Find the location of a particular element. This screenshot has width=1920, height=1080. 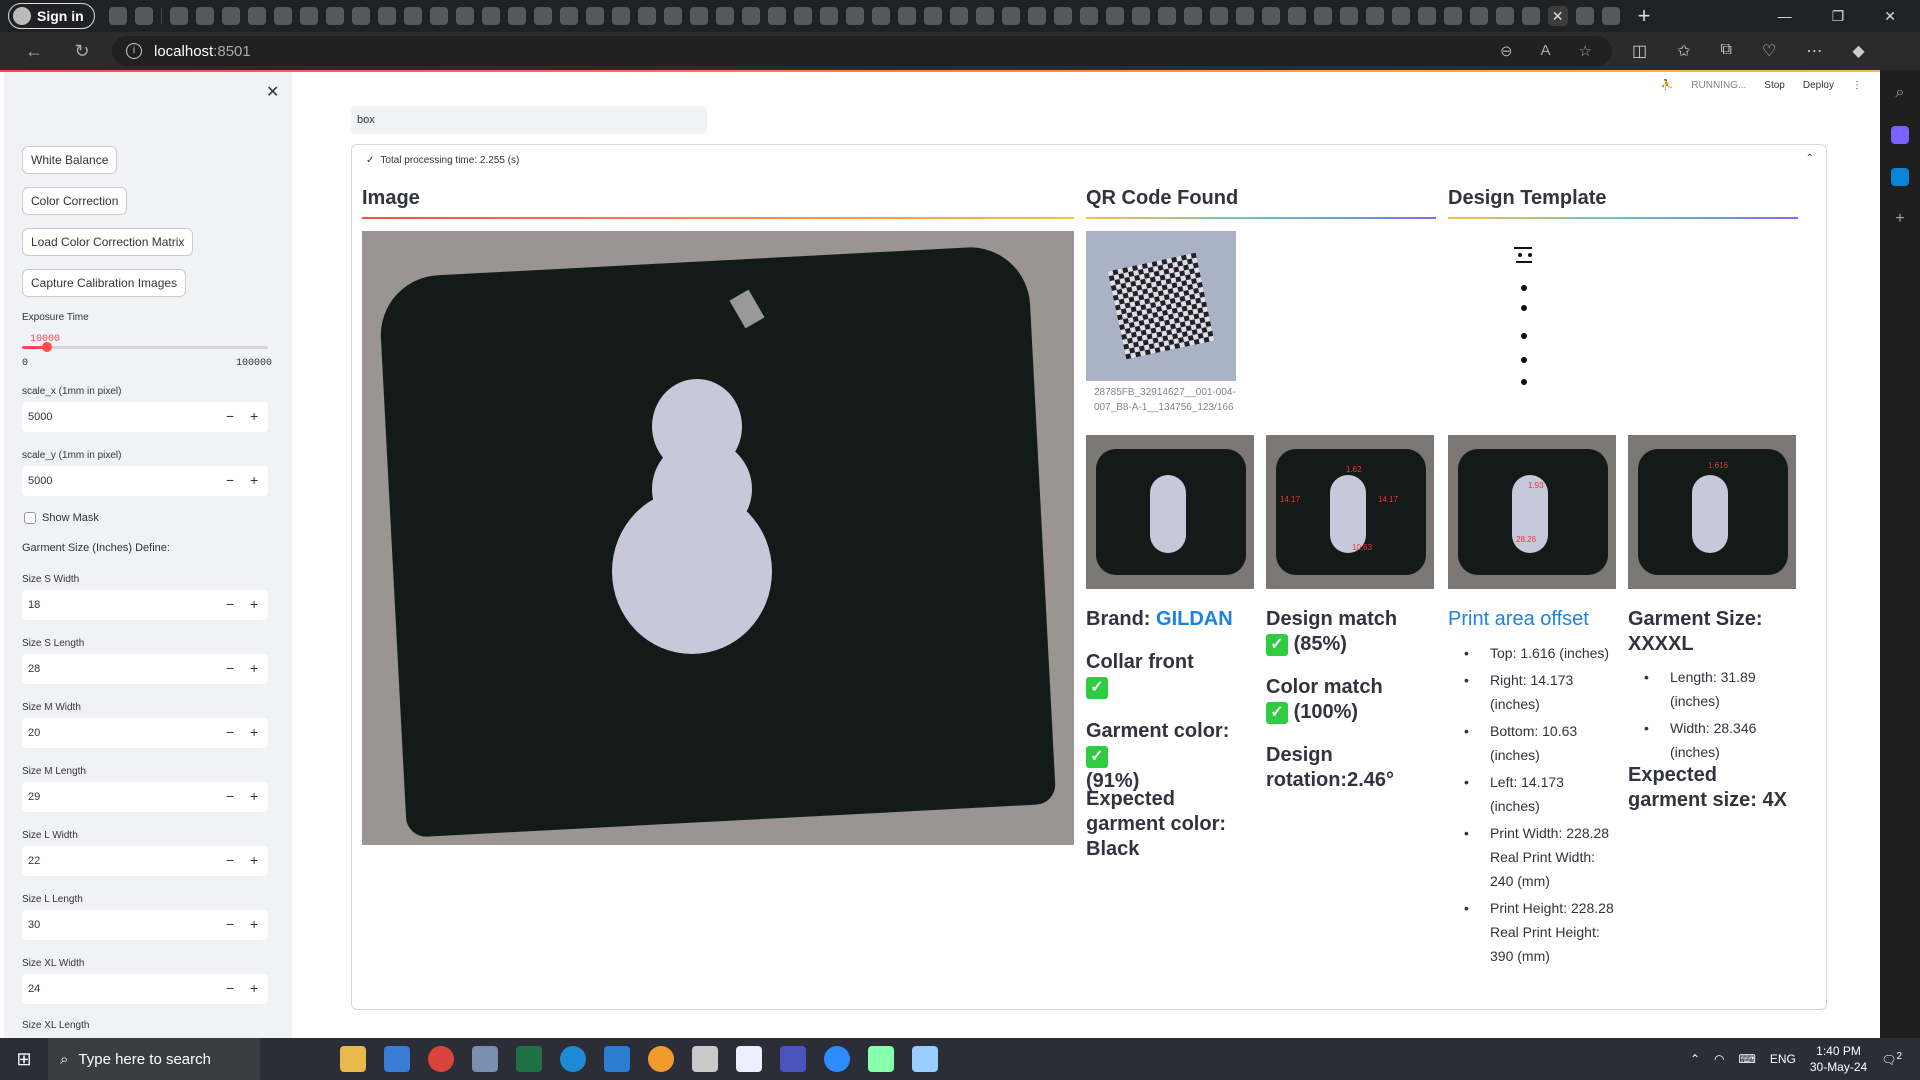

extensions-icon: ♡ is located at coordinates (1769, 51).